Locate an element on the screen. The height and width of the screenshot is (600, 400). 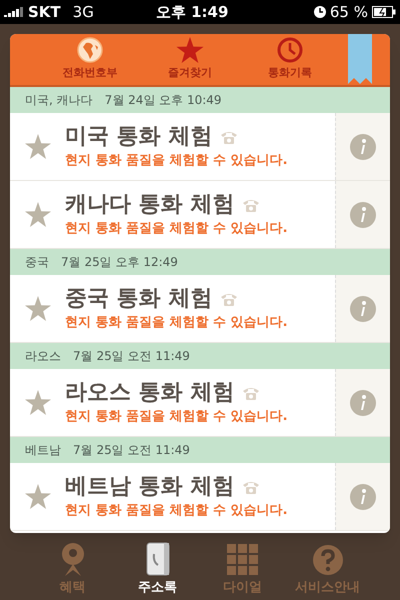
list-row: 베트남 통화 체험 현지 통화 품질을 체험할 수 있습니다. is located at coordinates (200, 497).